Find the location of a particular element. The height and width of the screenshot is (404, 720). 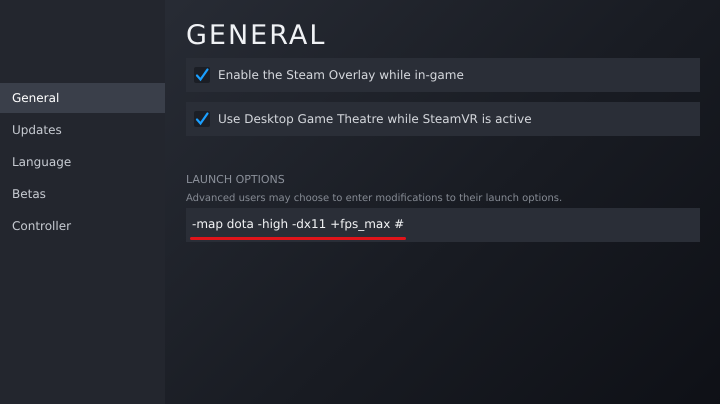

sidebar-item: Betas is located at coordinates (82, 194).